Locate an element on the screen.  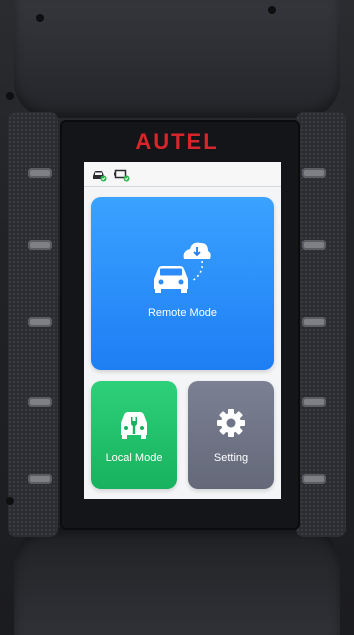
local-mode-label: Local Mode is located at coordinates (134, 458).